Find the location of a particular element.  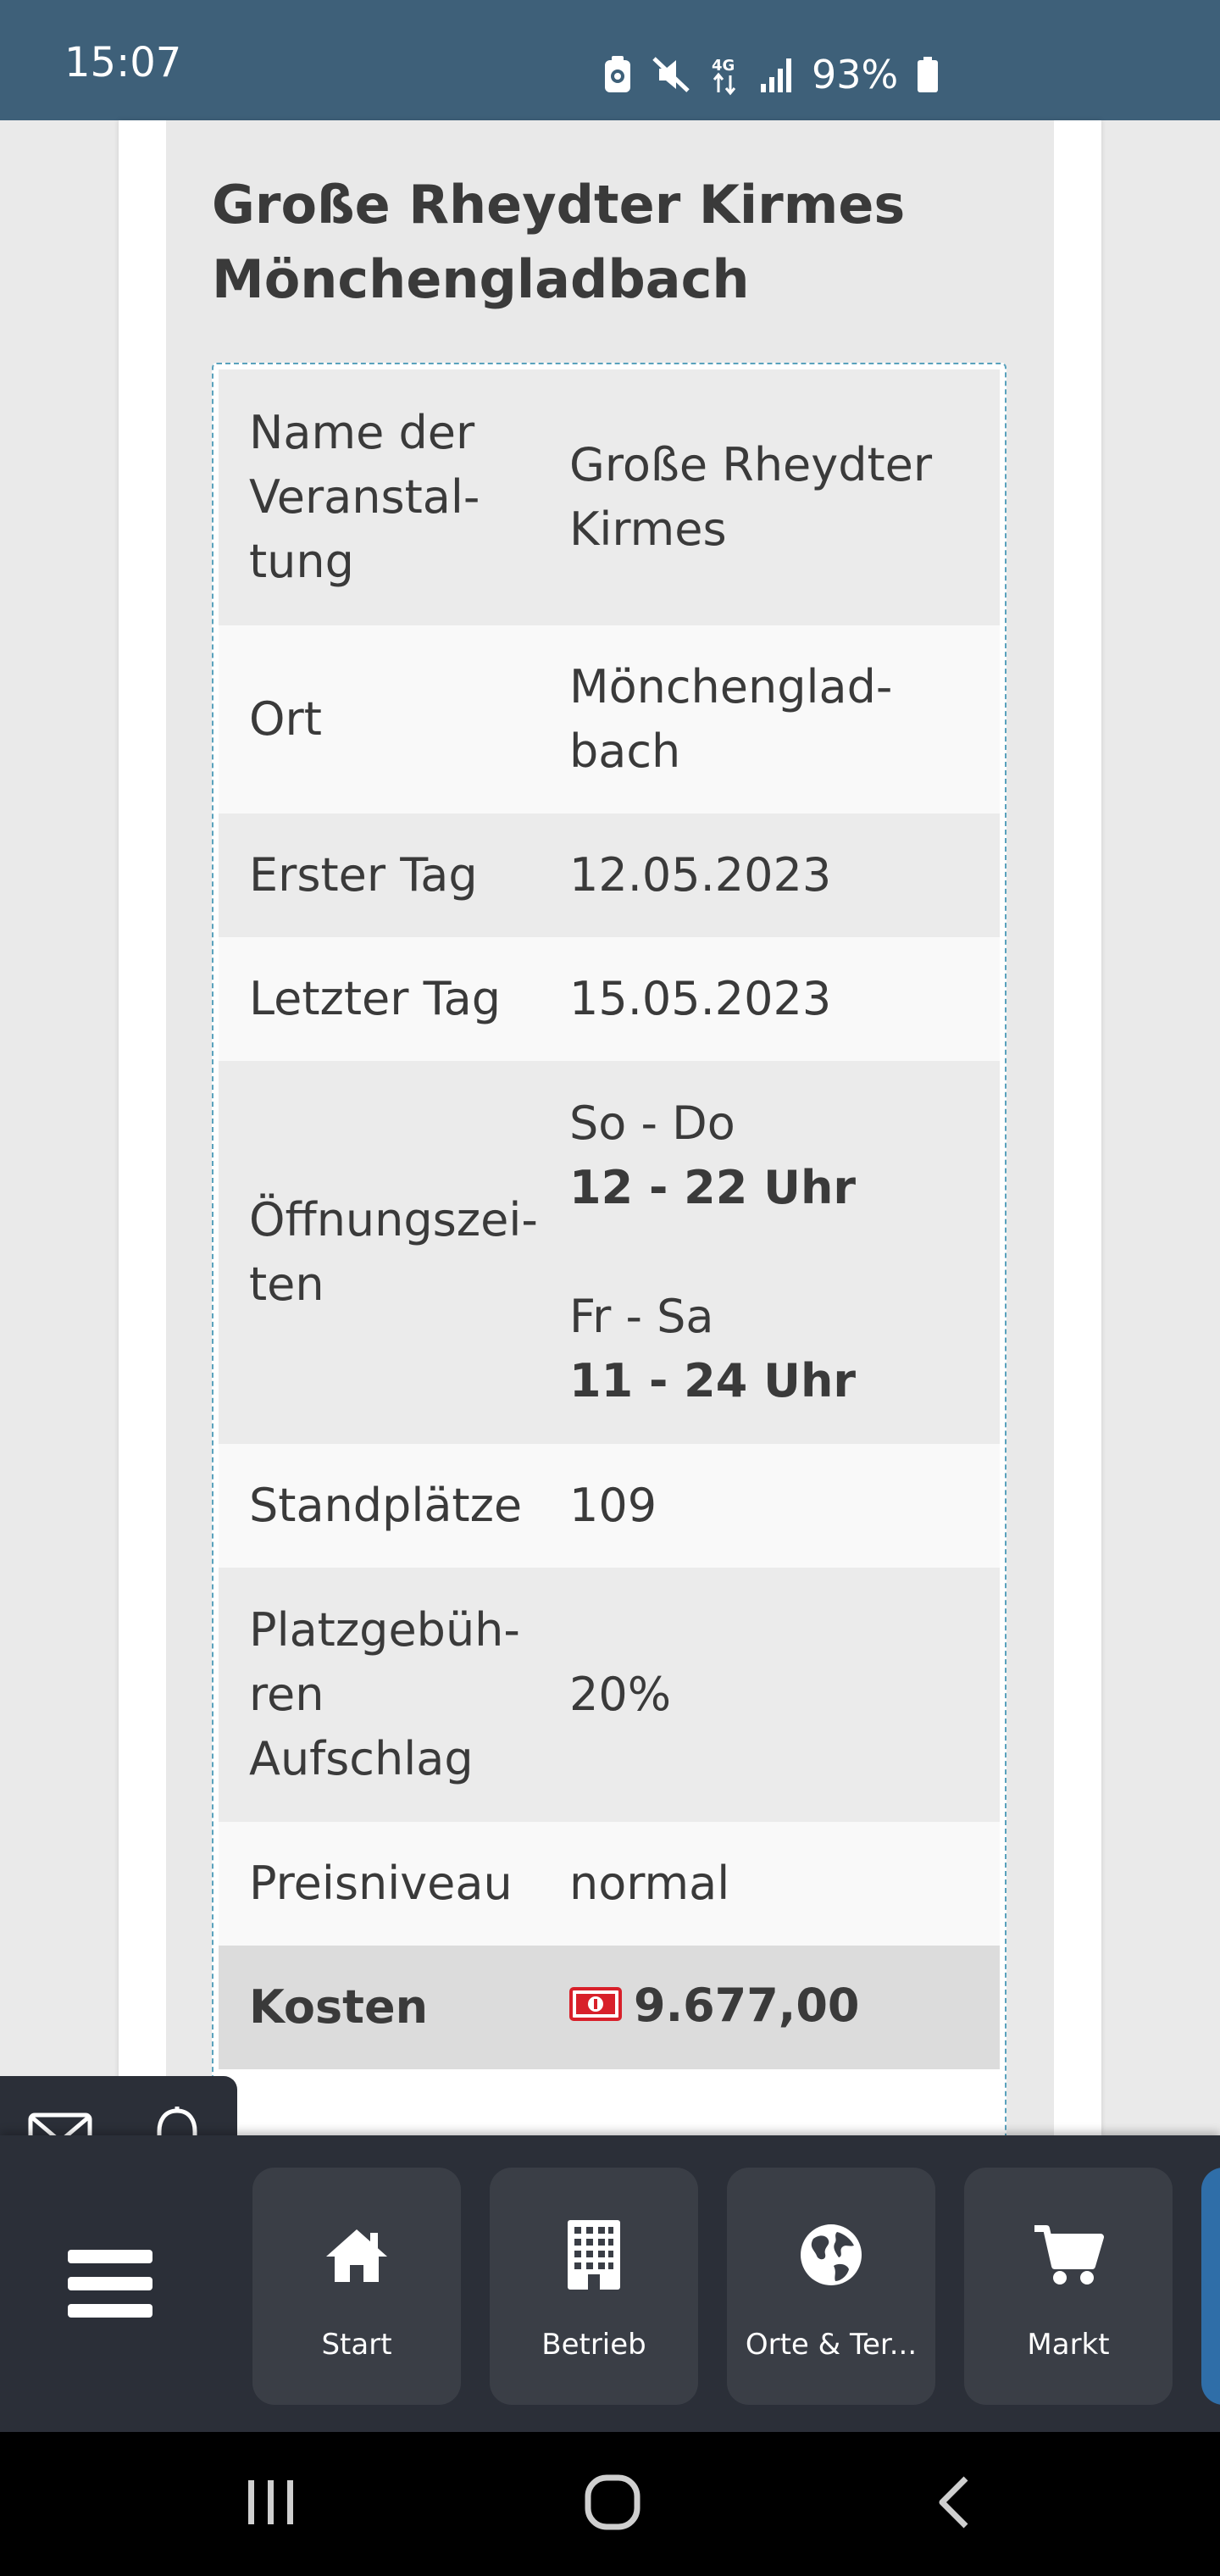

home-circle-icon is located at coordinates (612, 2503).